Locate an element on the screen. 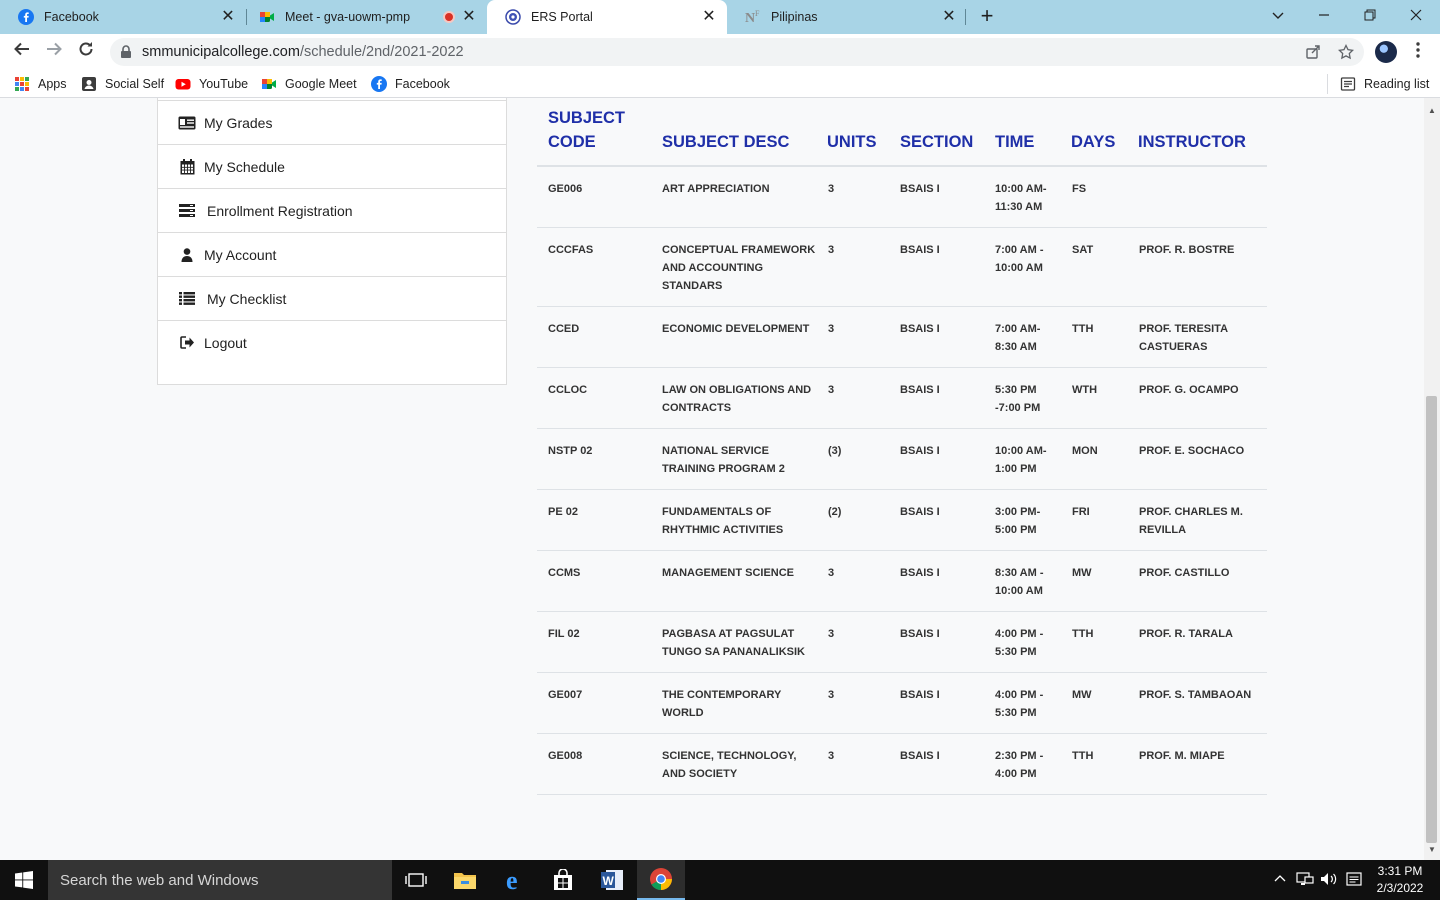 The image size is (1440, 900). browser-menu-button is located at coordinates (1418, 52).